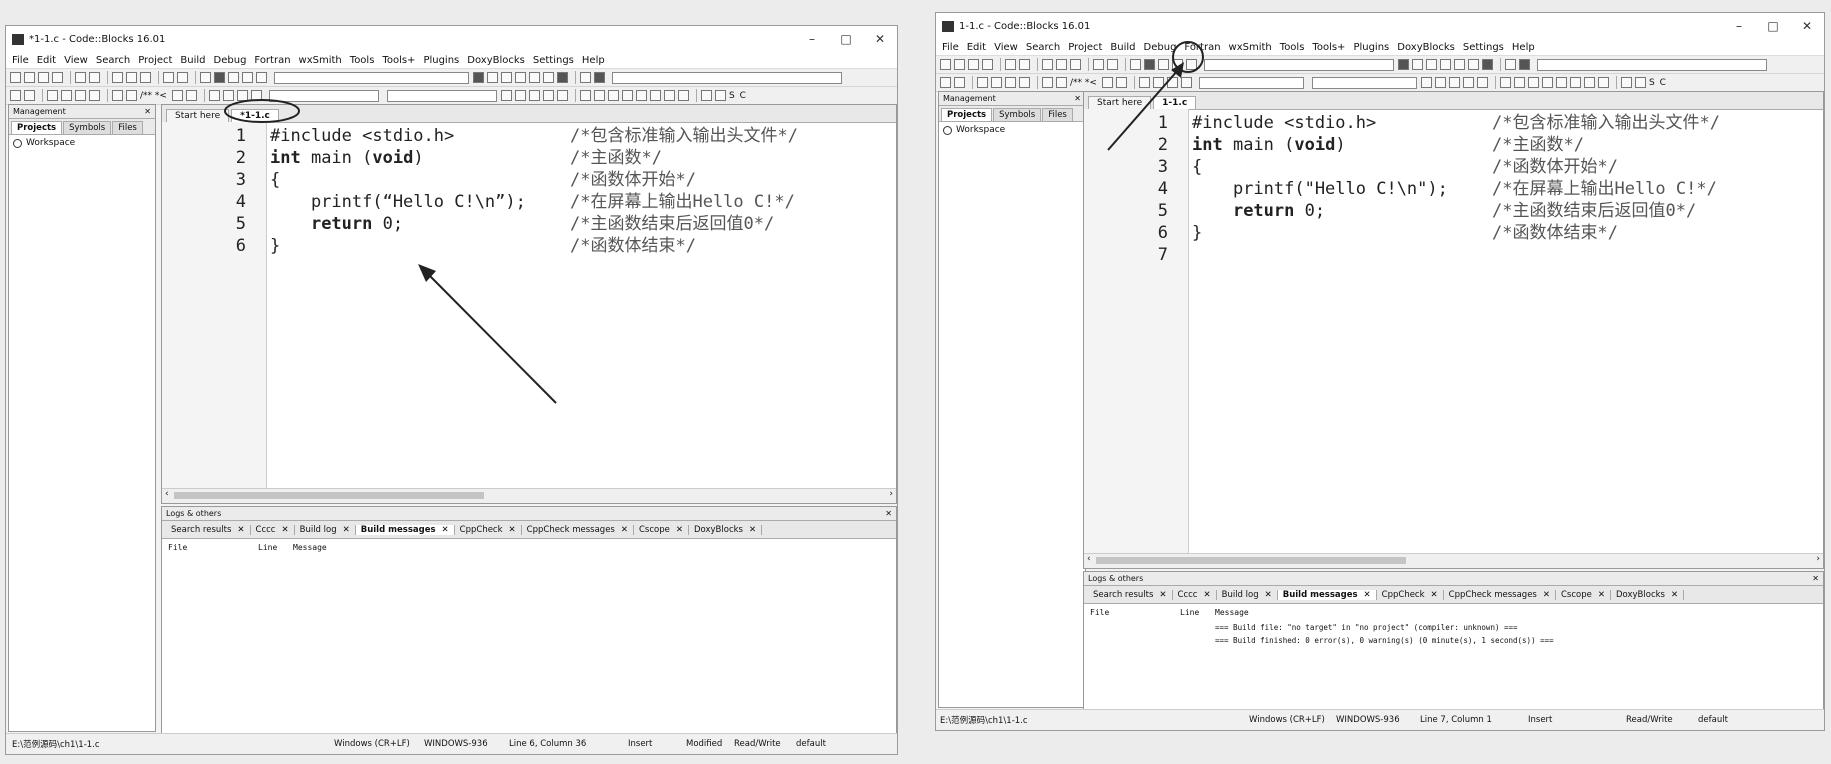 The height and width of the screenshot is (764, 1831). I want to click on debug-pause-icon, so click(1473, 64).